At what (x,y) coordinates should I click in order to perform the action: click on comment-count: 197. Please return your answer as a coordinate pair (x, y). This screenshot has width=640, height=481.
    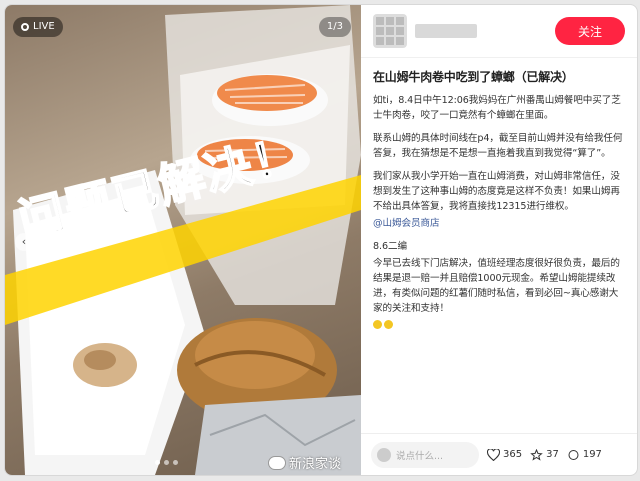
    Looking at the image, I should click on (592, 454).